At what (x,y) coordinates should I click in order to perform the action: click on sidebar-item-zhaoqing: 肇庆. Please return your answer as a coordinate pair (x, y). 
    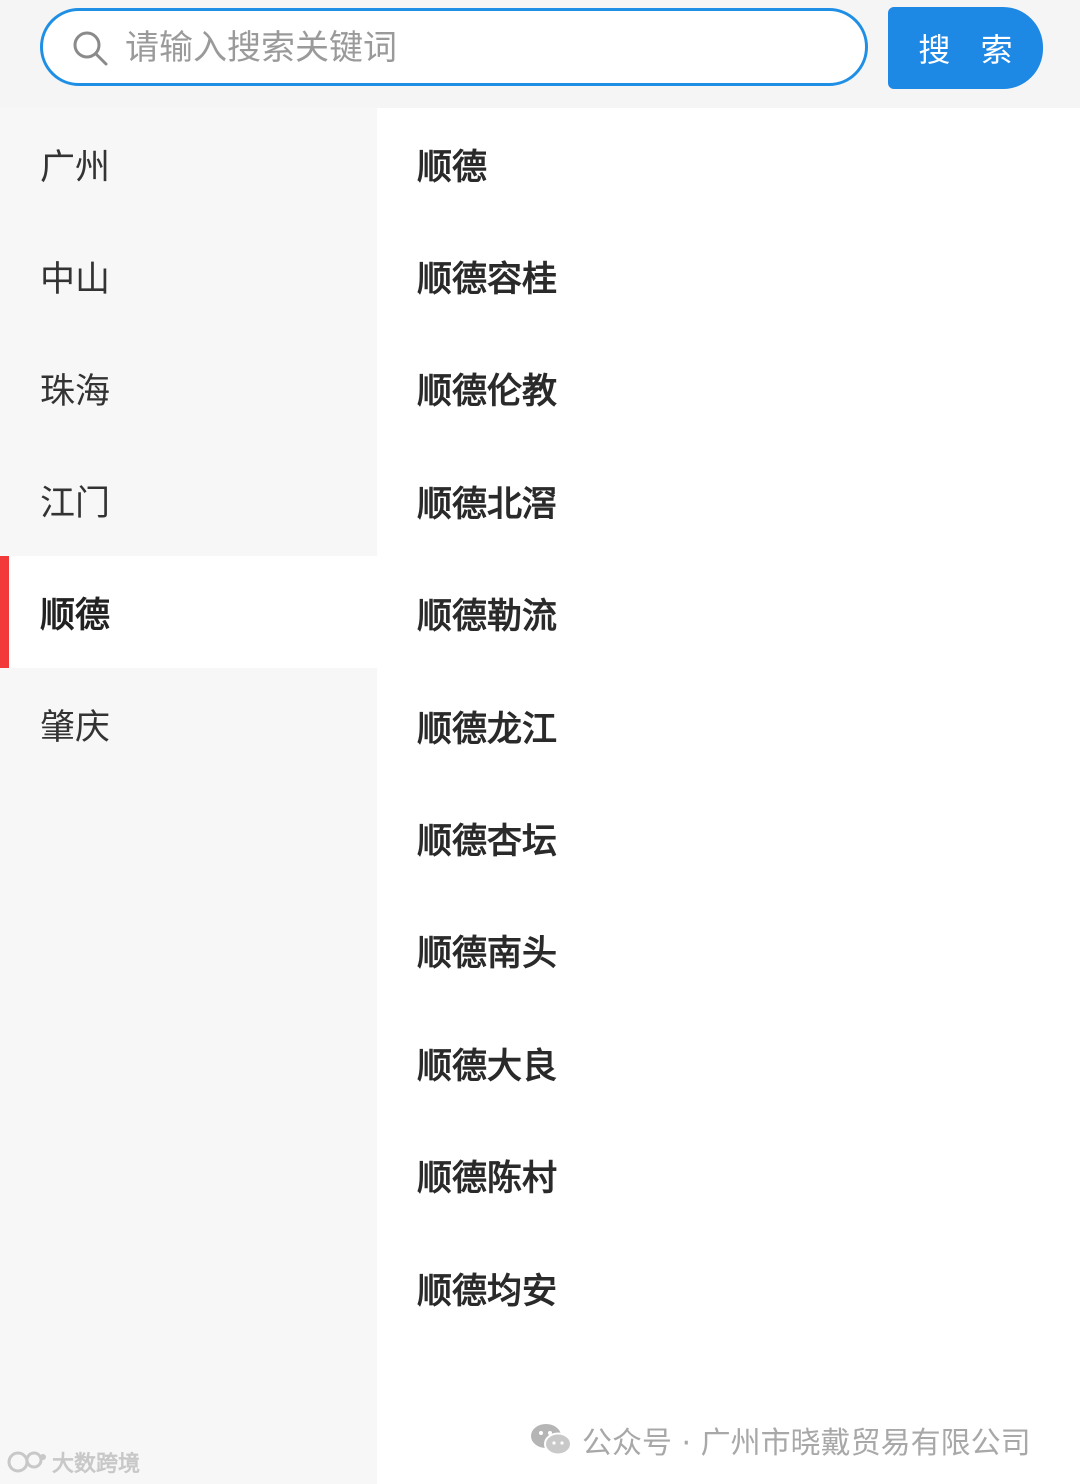
    Looking at the image, I should click on (188, 724).